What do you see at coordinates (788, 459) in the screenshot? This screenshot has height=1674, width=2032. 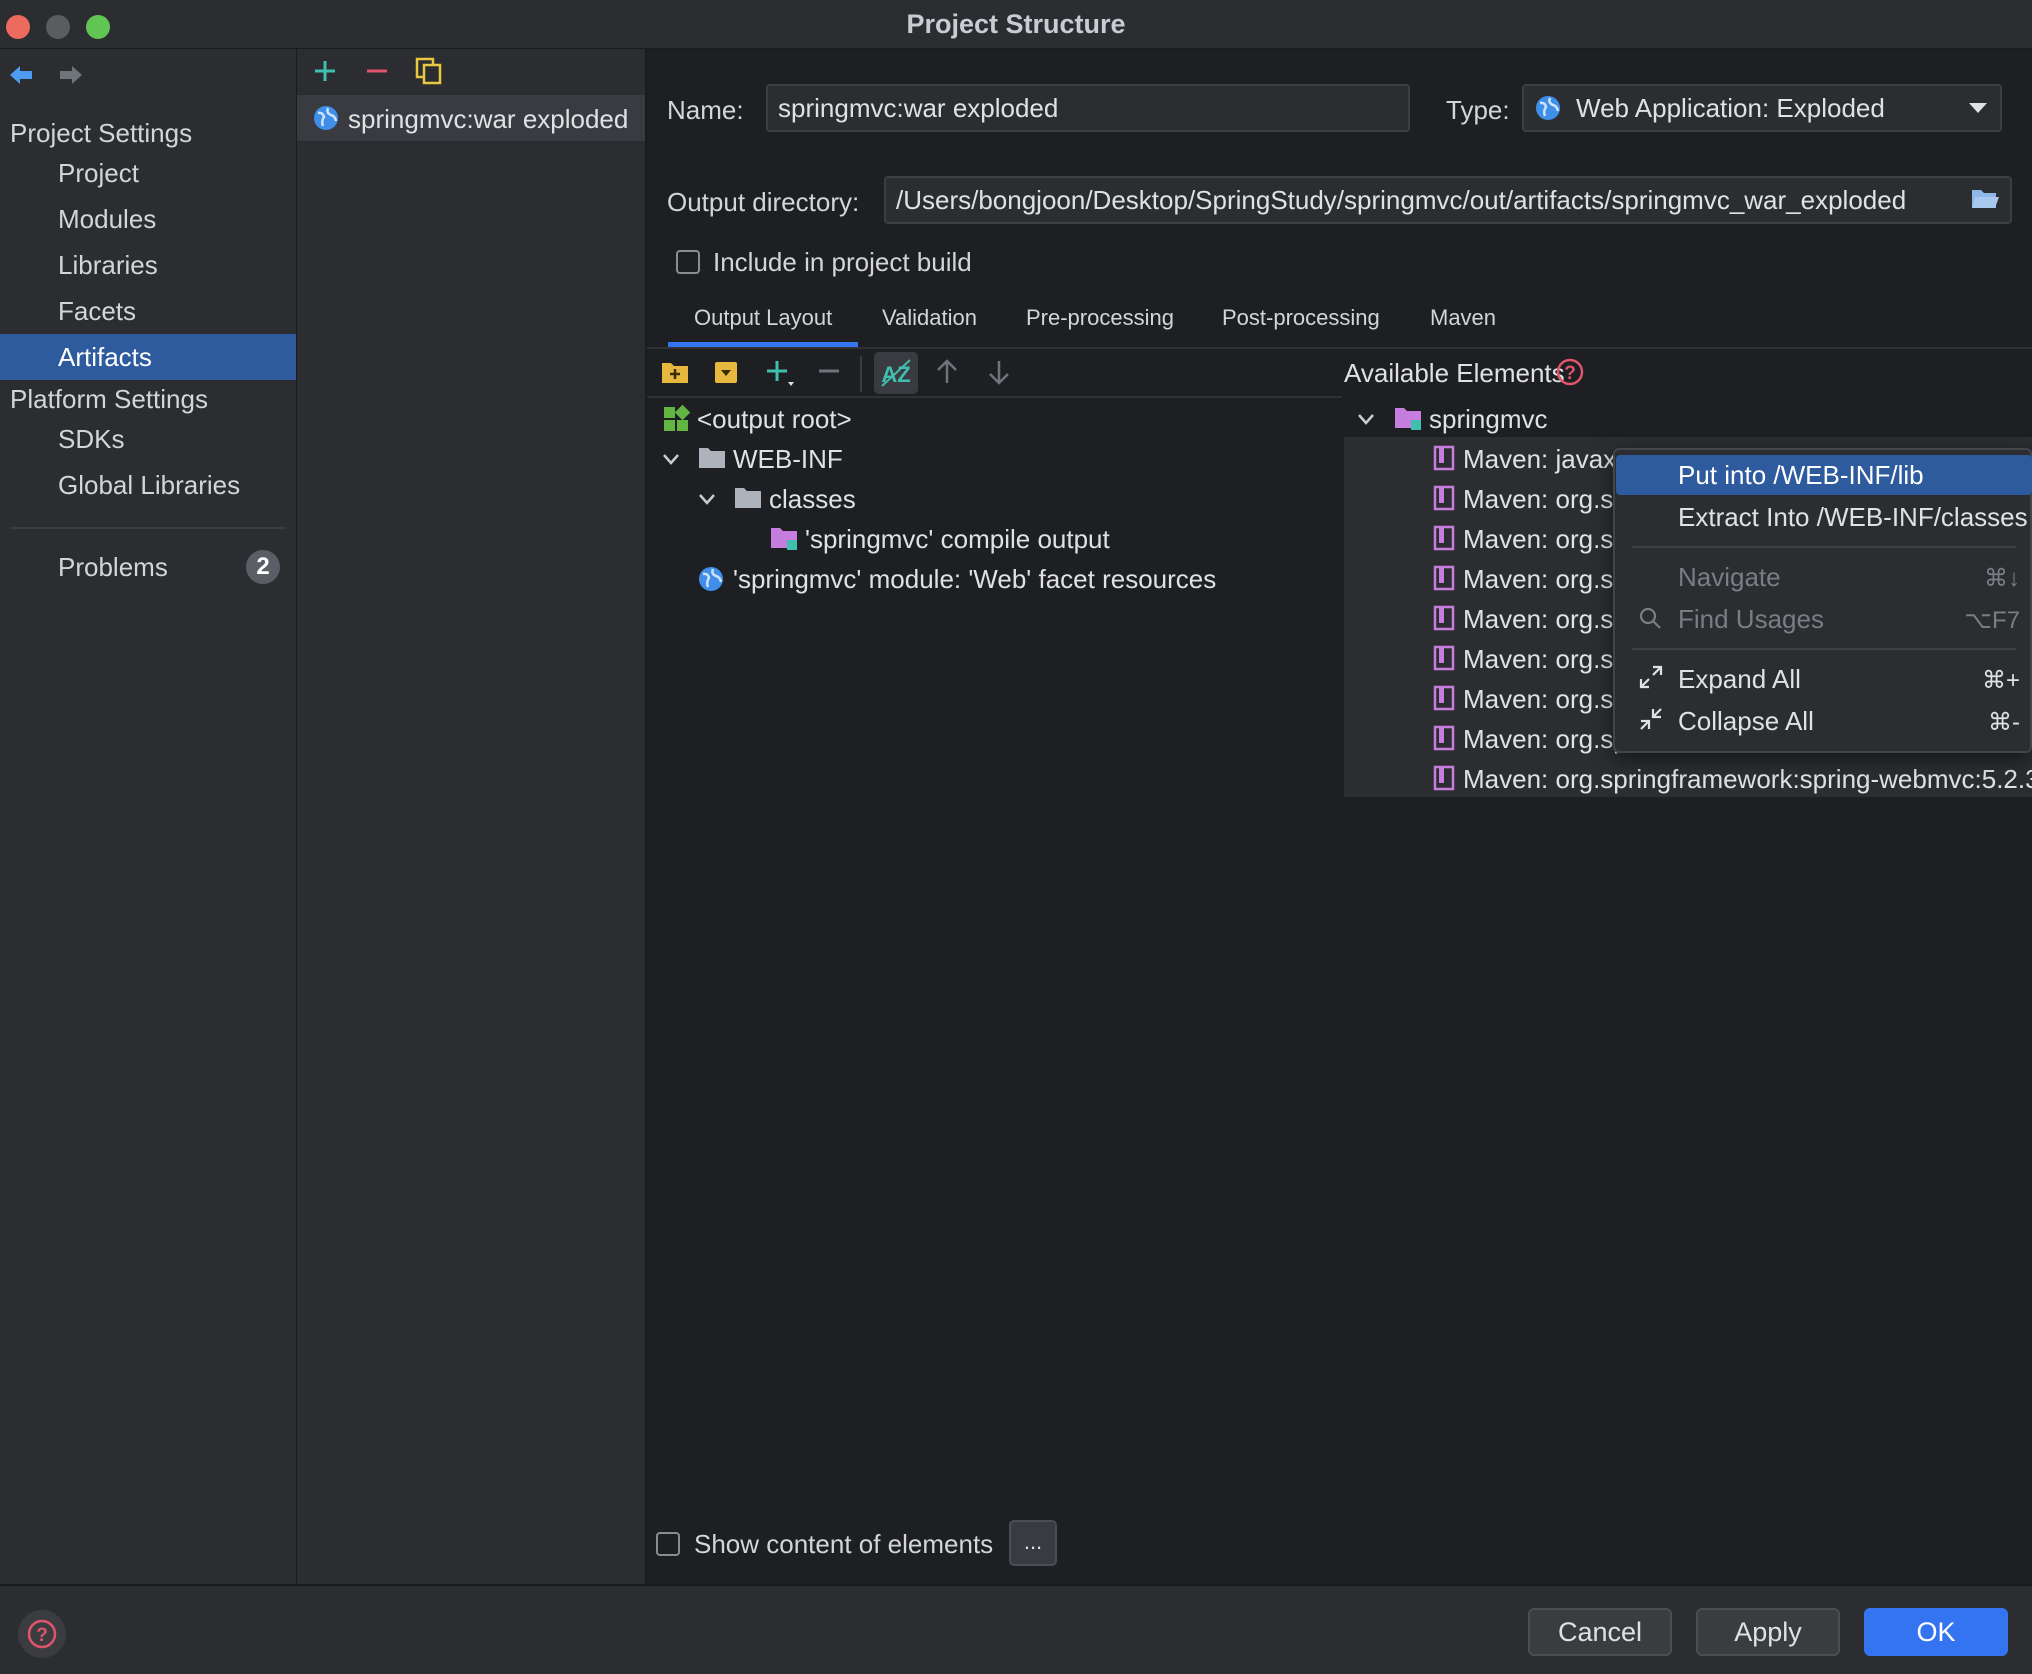 I see `web-inf-node: WEB-INF` at bounding box center [788, 459].